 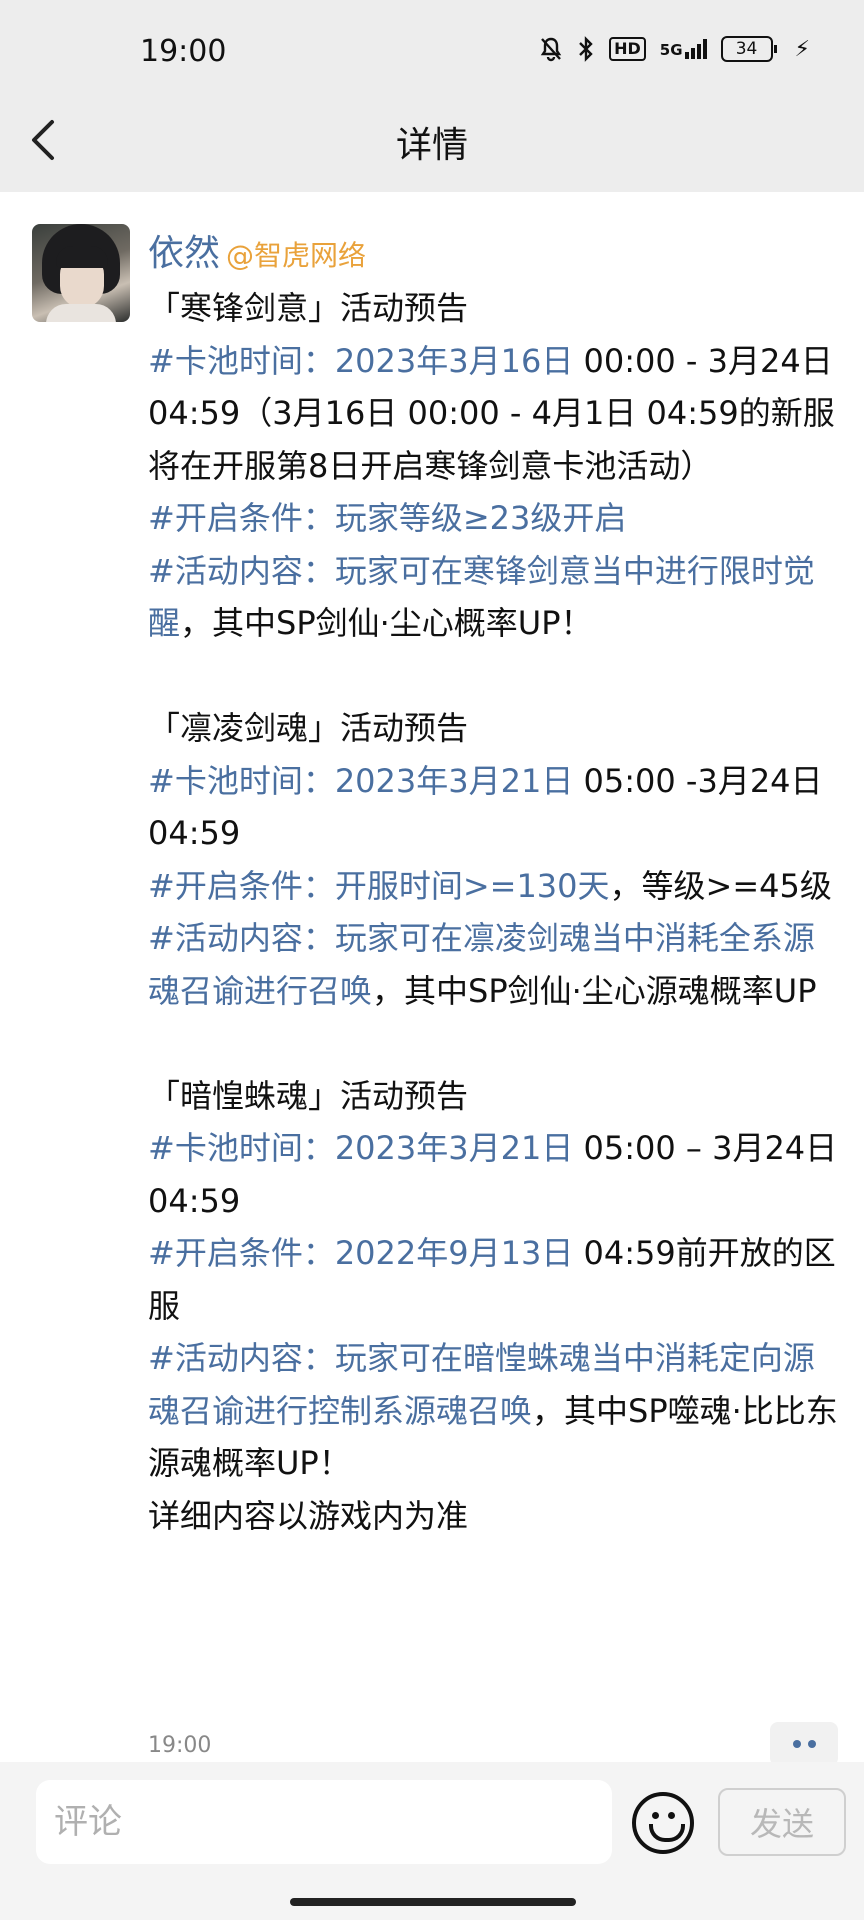 What do you see at coordinates (433, 1902) in the screenshot?
I see `home-indicator` at bounding box center [433, 1902].